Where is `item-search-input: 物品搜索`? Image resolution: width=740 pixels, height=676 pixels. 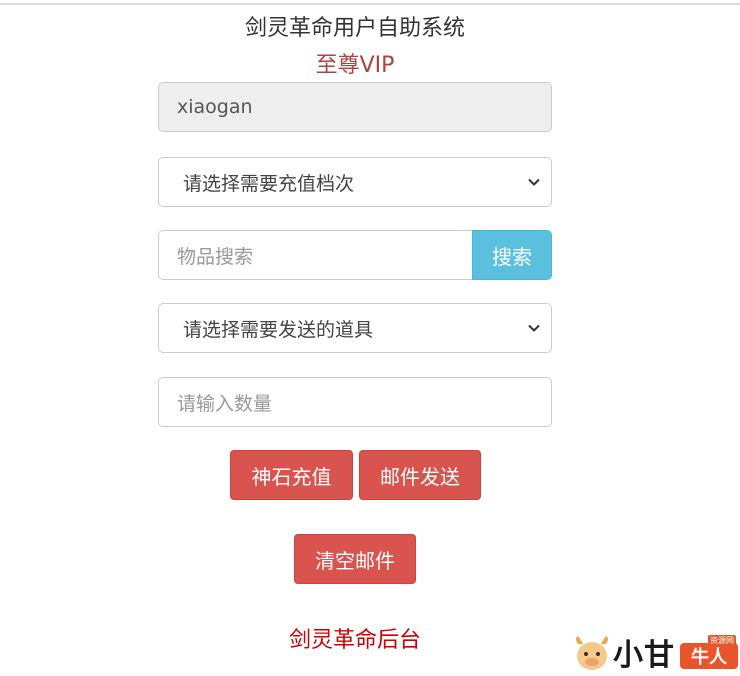 item-search-input: 物品搜索 is located at coordinates (315, 255).